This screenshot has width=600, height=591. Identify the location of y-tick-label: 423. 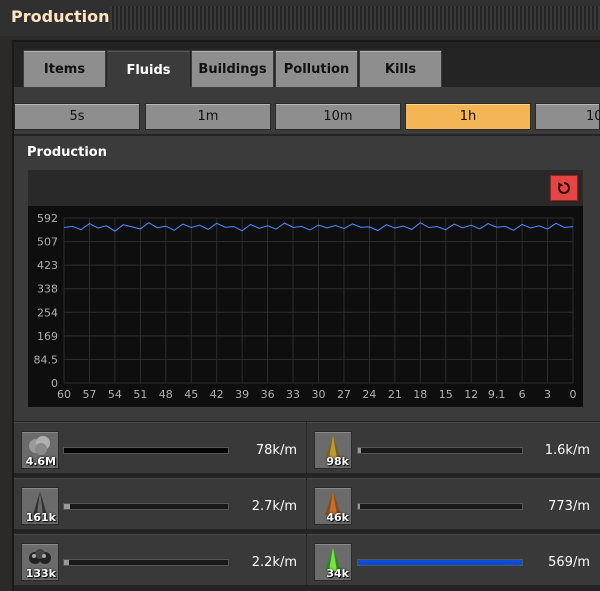
(47, 265).